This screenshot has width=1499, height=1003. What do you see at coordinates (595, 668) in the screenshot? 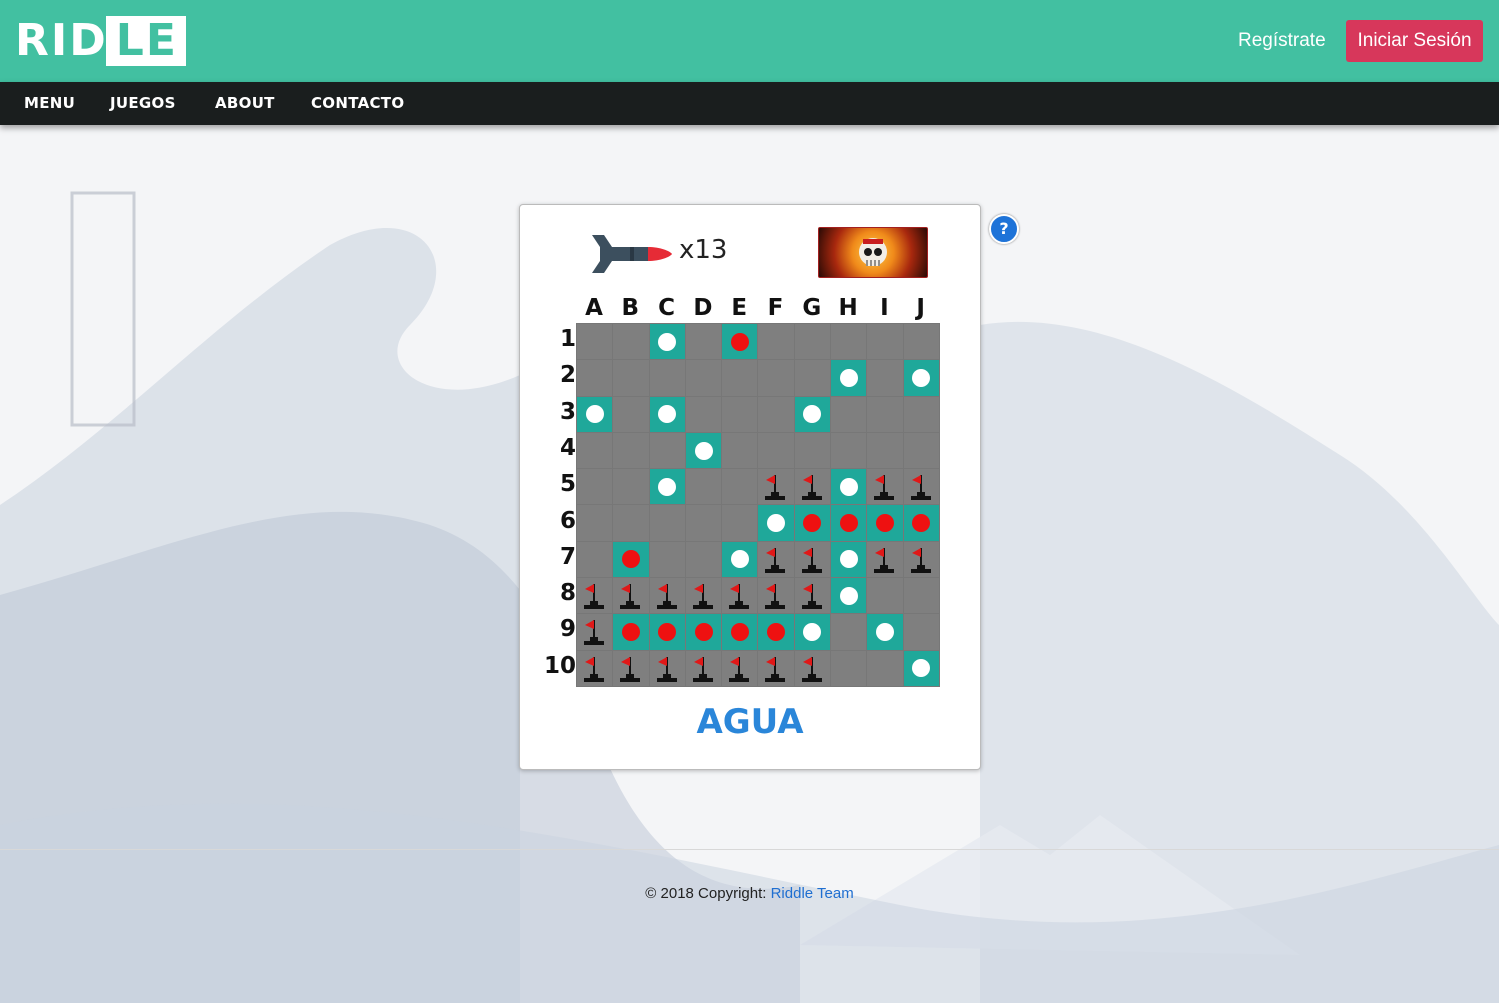
I see `board-cell-a10` at bounding box center [595, 668].